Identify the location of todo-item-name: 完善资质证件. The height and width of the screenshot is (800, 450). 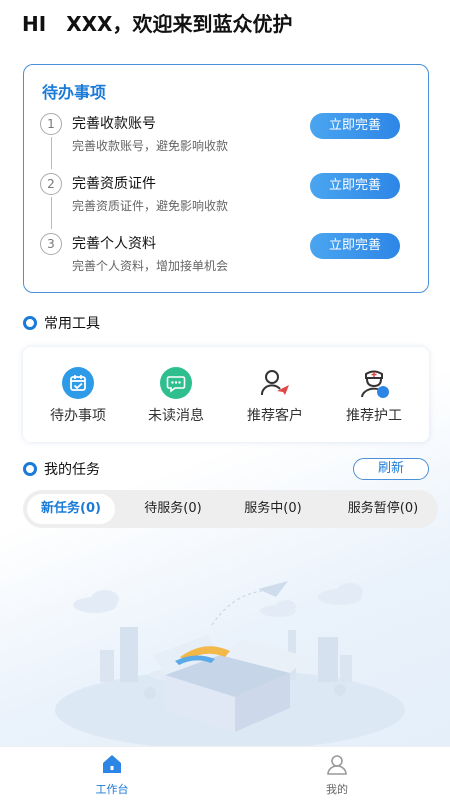
(114, 184).